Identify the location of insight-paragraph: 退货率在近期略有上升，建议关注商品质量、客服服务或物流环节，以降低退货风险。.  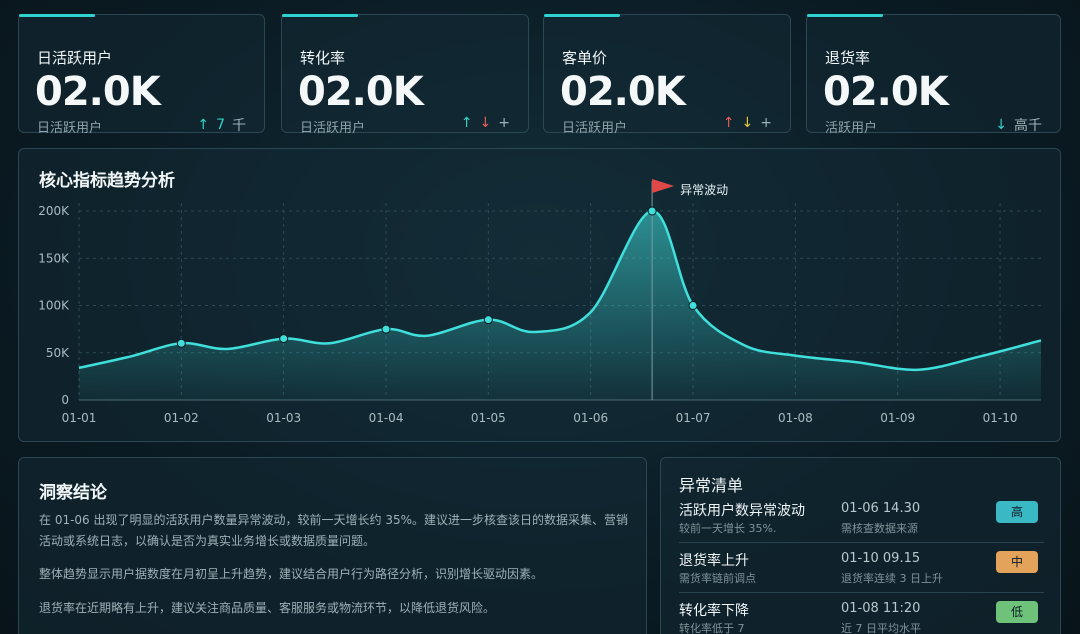
(267, 608).